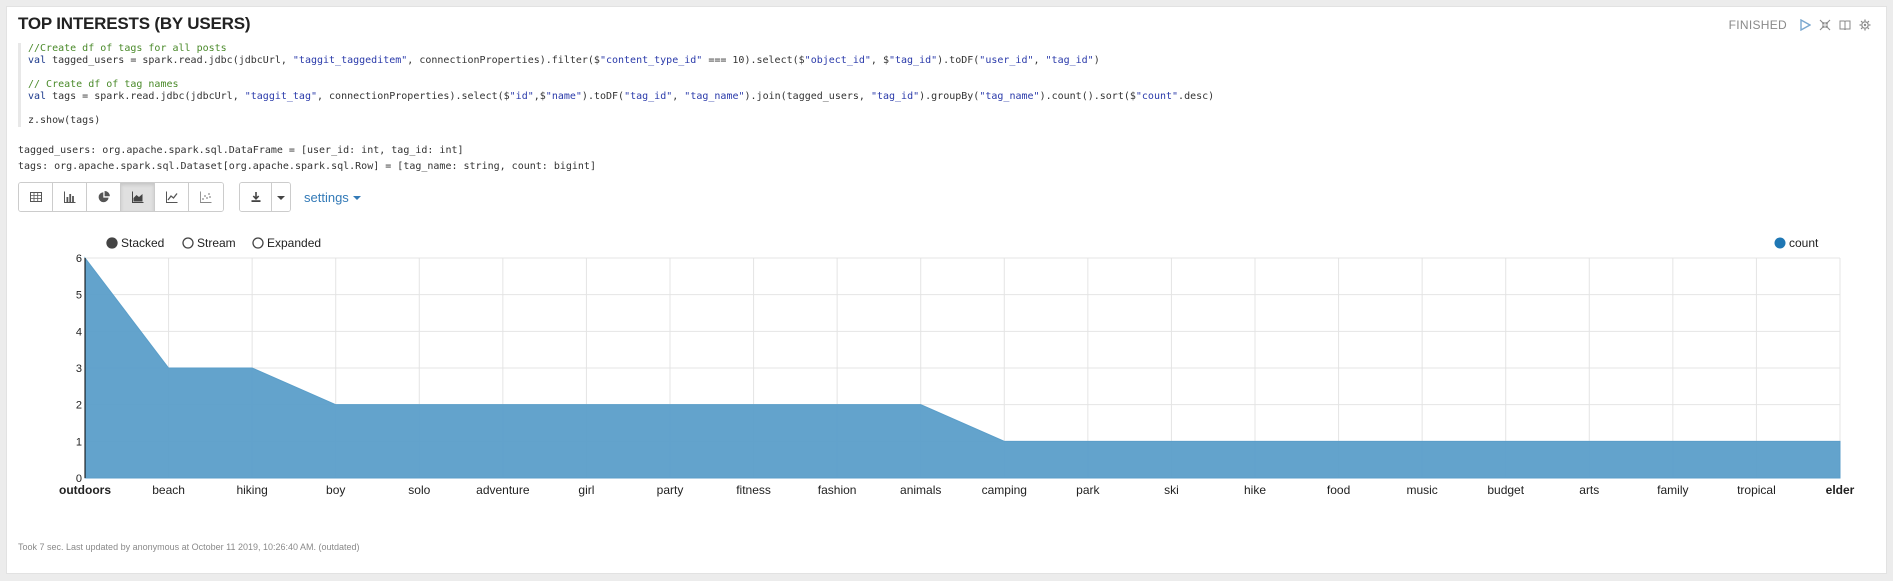 The image size is (1893, 581). I want to click on x-tick-label: girl, so click(586, 490).